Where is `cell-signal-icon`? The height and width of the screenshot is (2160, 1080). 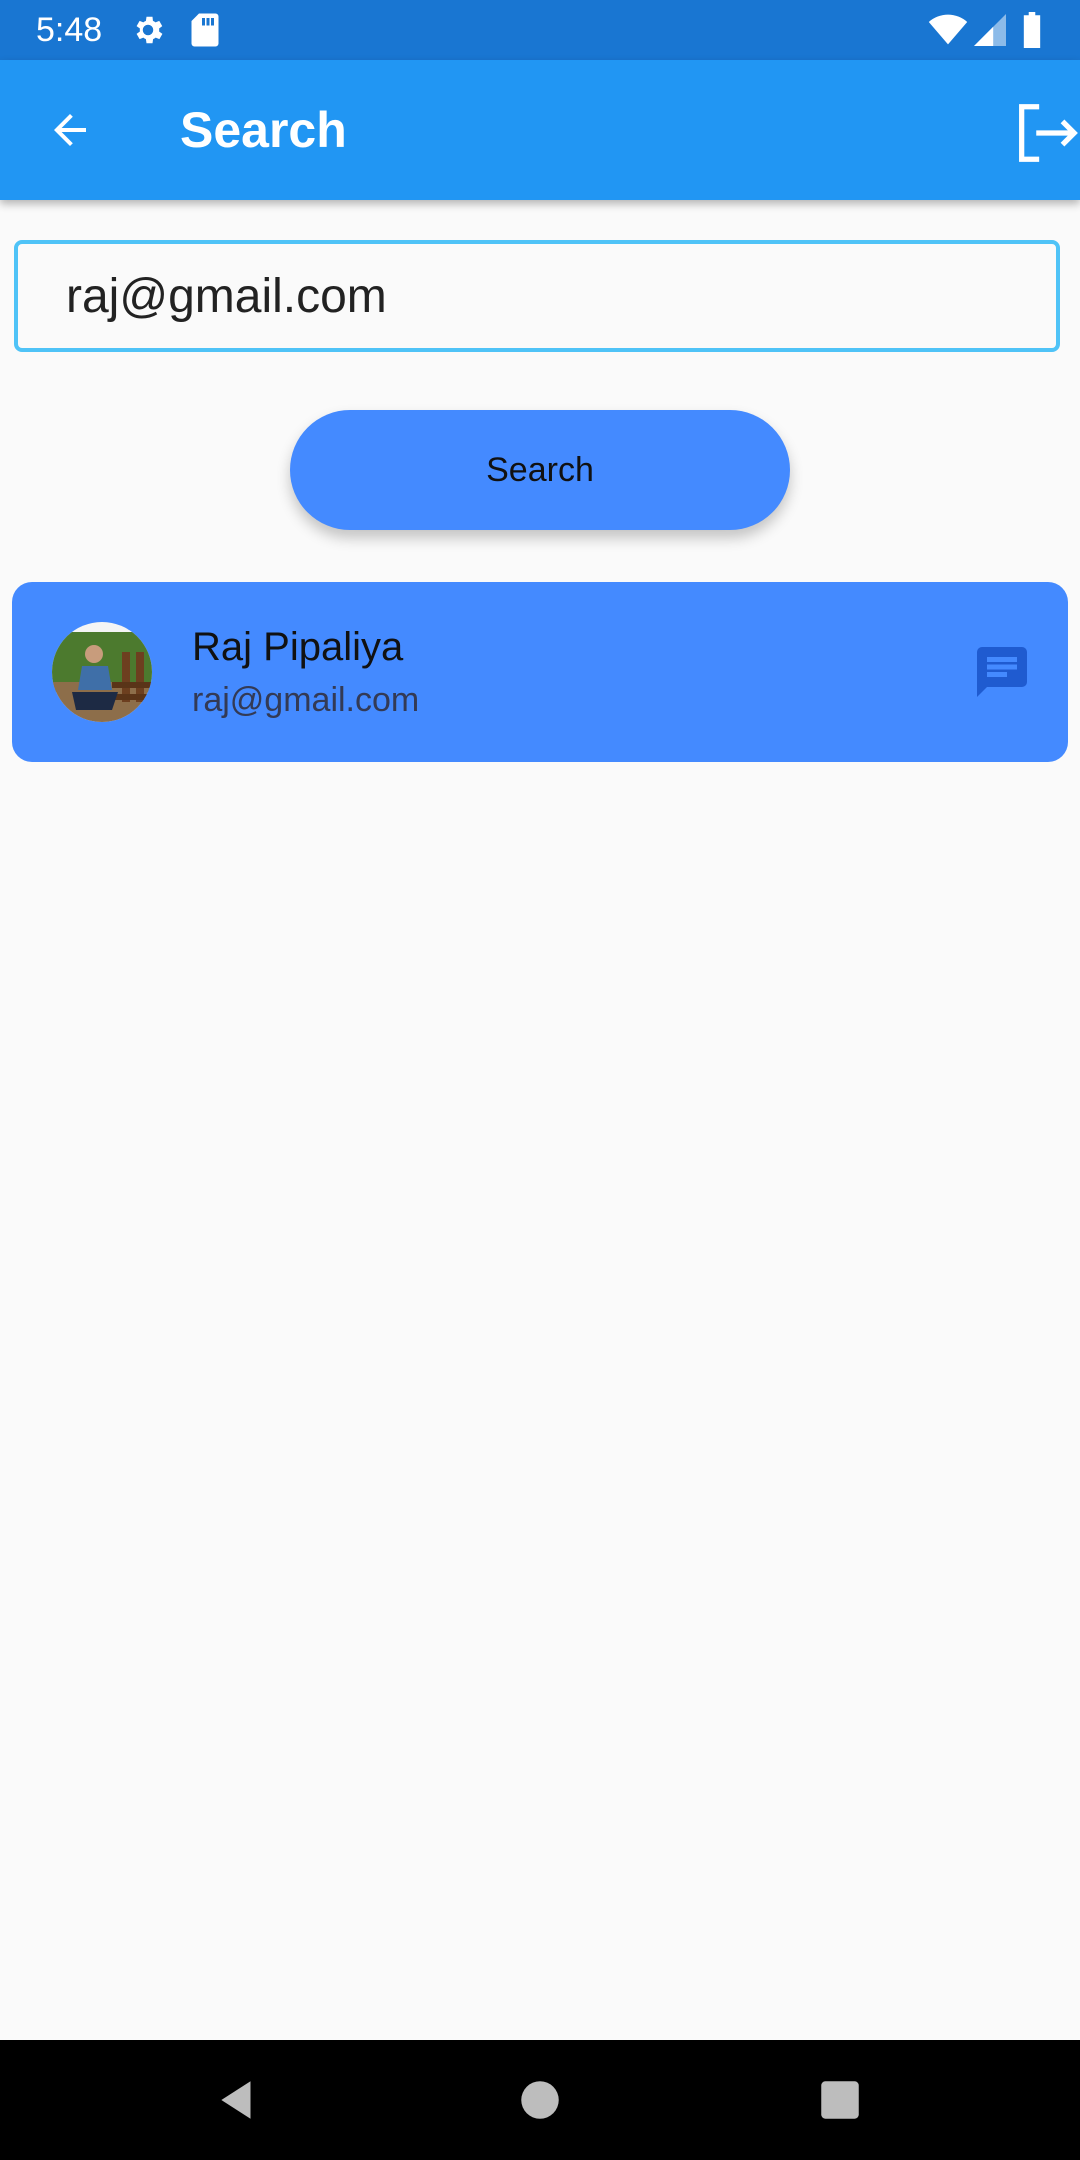
cell-signal-icon is located at coordinates (990, 32).